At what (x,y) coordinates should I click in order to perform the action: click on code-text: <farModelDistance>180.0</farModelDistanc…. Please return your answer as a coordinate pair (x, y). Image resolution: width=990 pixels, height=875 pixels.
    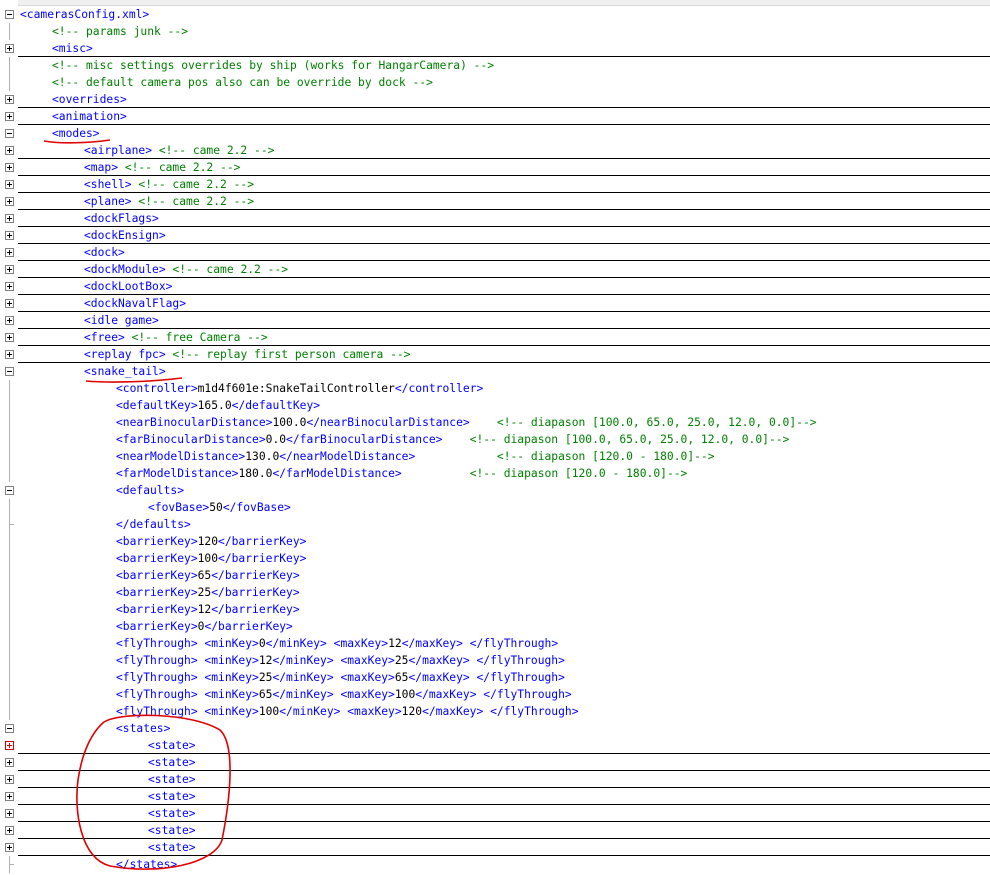
    Looking at the image, I should click on (401, 473).